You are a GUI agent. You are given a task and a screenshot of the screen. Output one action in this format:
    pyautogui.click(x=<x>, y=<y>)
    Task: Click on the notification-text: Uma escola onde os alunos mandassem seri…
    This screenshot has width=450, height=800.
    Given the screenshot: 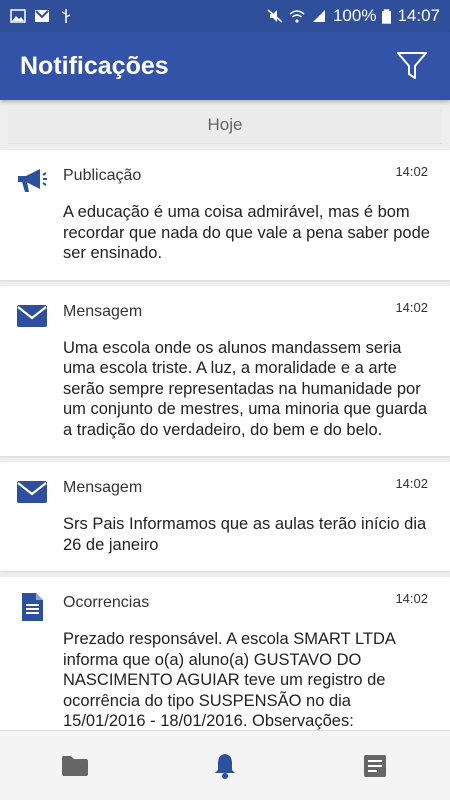 What is the action you would take?
    pyautogui.click(x=245, y=388)
    